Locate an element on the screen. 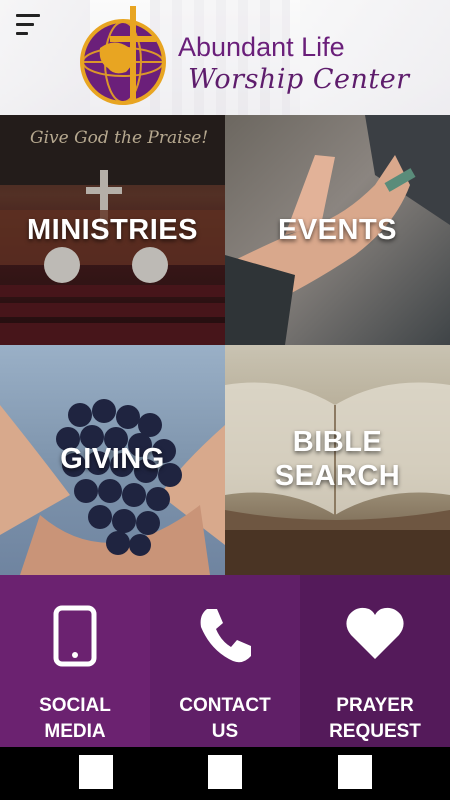 This screenshot has width=450, height=800. events-label: EVENTS is located at coordinates (337, 230).